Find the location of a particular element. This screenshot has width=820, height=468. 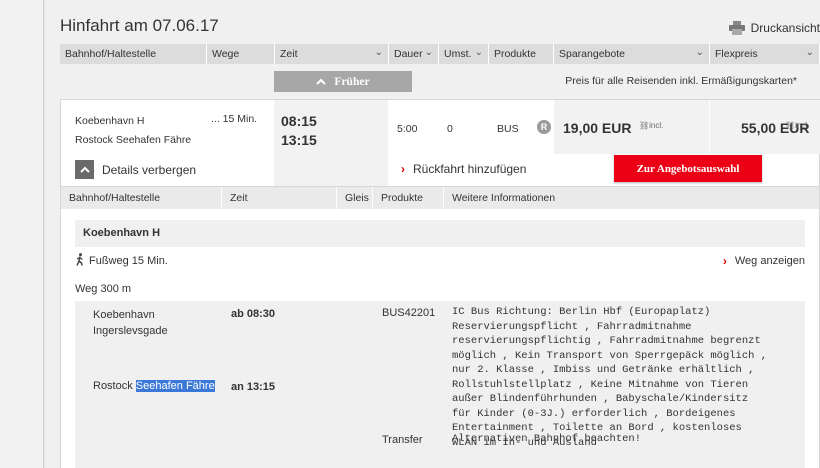

product: BUS is located at coordinates (508, 129).